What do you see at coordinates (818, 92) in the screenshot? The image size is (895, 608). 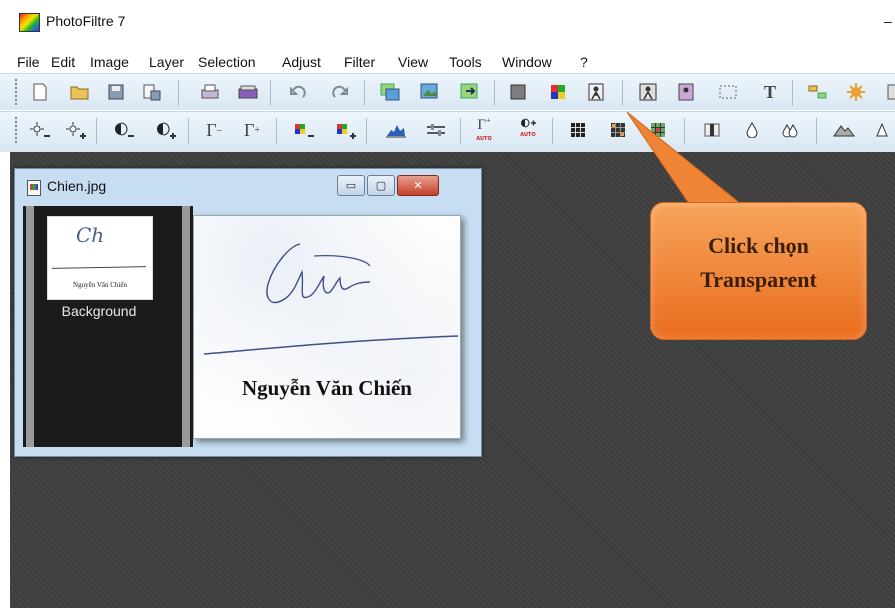 I see `layers-icon` at bounding box center [818, 92].